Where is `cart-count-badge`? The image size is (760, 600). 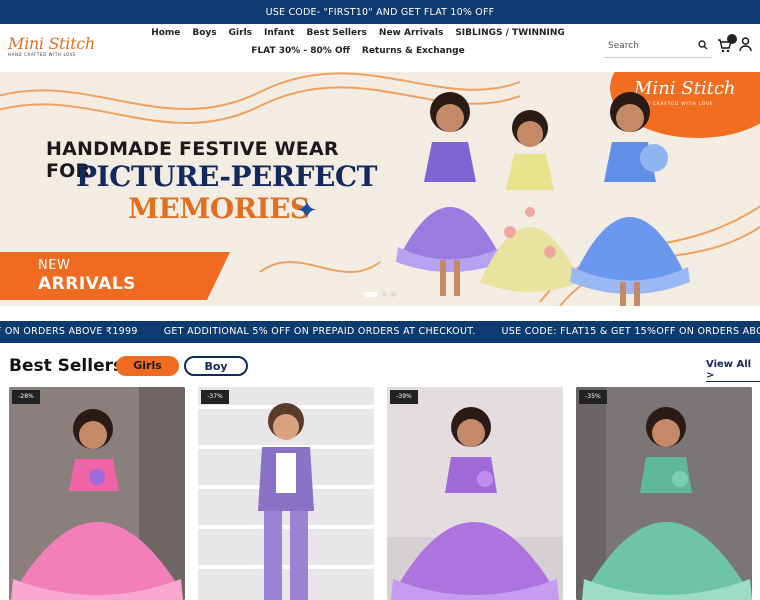 cart-count-badge is located at coordinates (732, 39).